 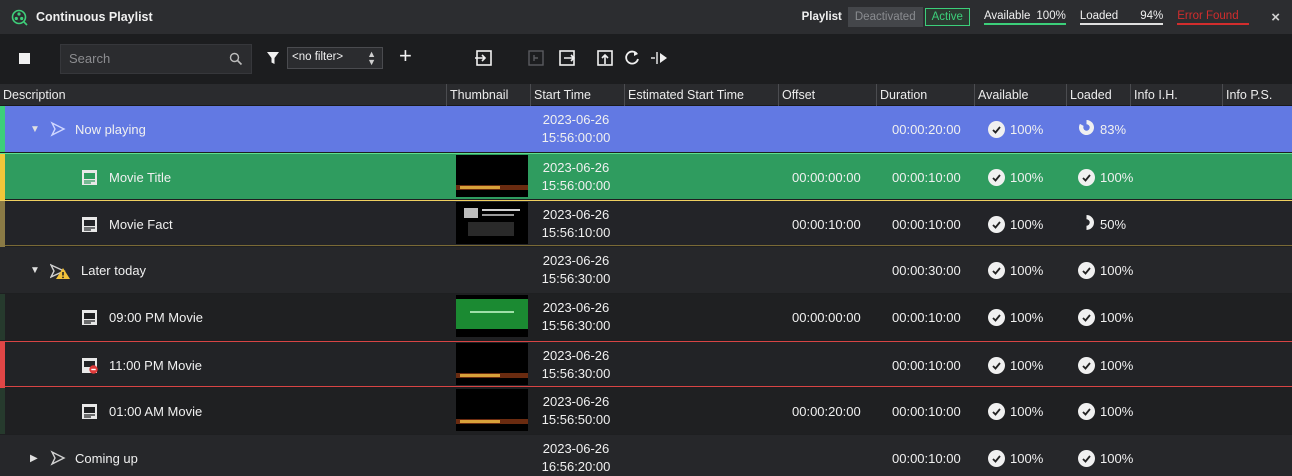 What do you see at coordinates (576, 325) in the screenshot?
I see `start-time: 15:56:30:00` at bounding box center [576, 325].